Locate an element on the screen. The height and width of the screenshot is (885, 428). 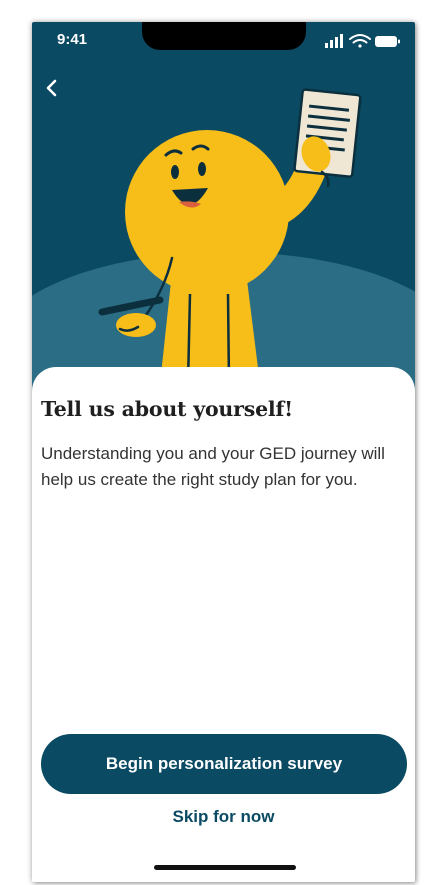
character-head is located at coordinates (207, 212).